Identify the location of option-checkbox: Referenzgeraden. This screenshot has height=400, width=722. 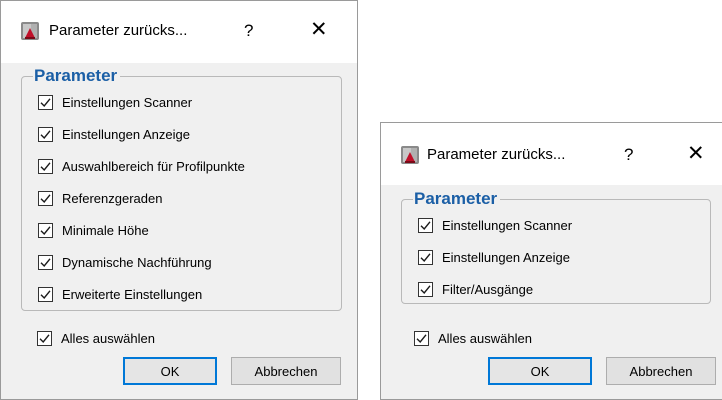
(100, 198).